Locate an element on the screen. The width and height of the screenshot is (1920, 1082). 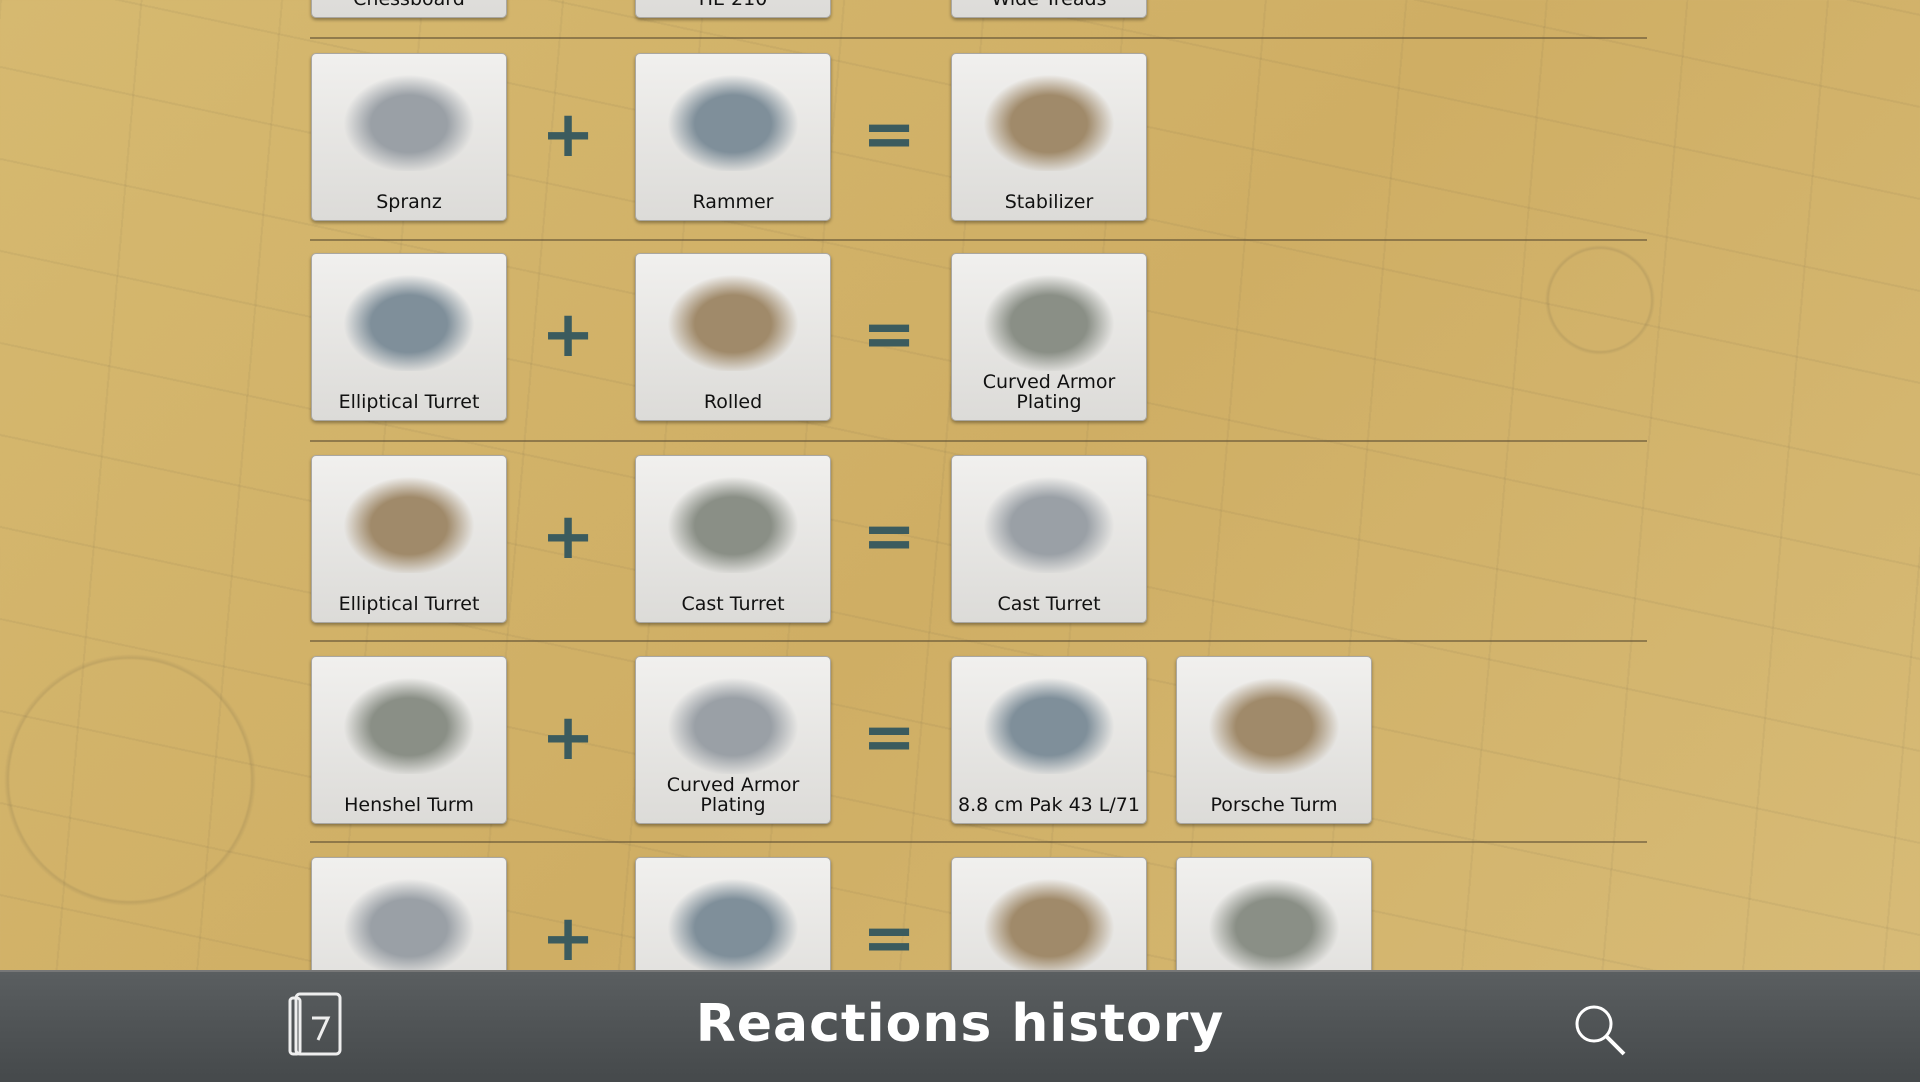
item-label: Henshel Turm is located at coordinates (409, 805).